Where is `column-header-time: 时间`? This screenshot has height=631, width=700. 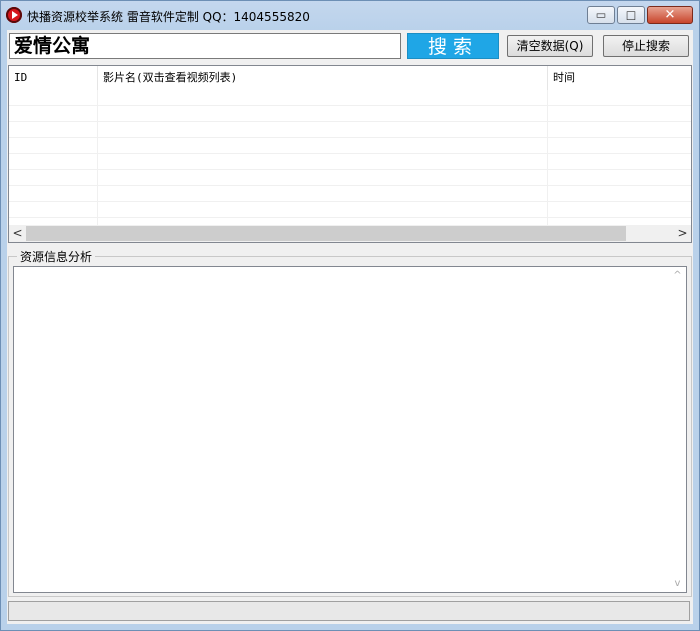
column-header-time: 时间 is located at coordinates (619, 78).